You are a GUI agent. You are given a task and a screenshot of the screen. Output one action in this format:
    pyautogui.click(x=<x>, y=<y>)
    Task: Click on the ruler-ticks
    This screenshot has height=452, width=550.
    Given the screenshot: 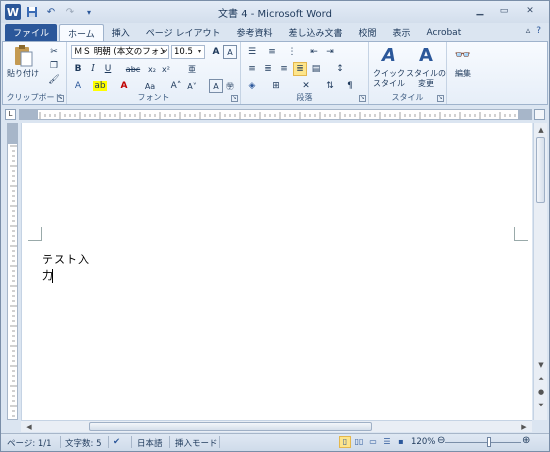 What is the action you would take?
    pyautogui.click(x=275, y=114)
    